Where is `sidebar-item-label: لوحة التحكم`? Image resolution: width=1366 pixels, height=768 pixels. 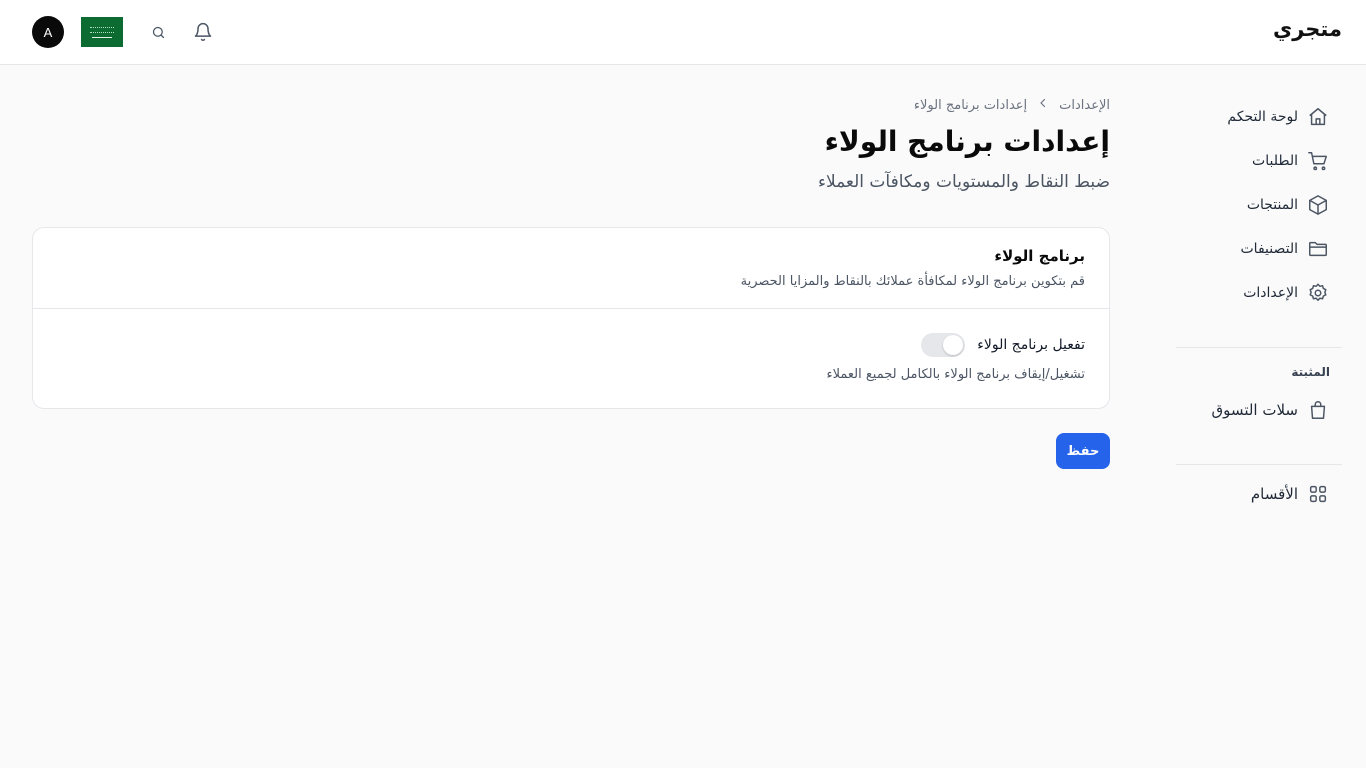
sidebar-item-label: لوحة التحكم is located at coordinates (1262, 117).